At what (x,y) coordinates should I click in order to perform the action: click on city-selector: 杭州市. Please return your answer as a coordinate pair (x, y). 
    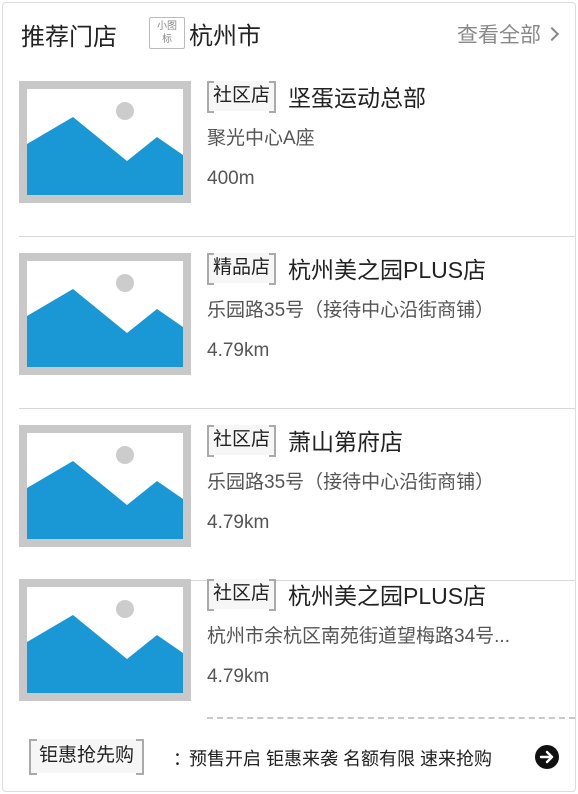
    Looking at the image, I should click on (225, 33).